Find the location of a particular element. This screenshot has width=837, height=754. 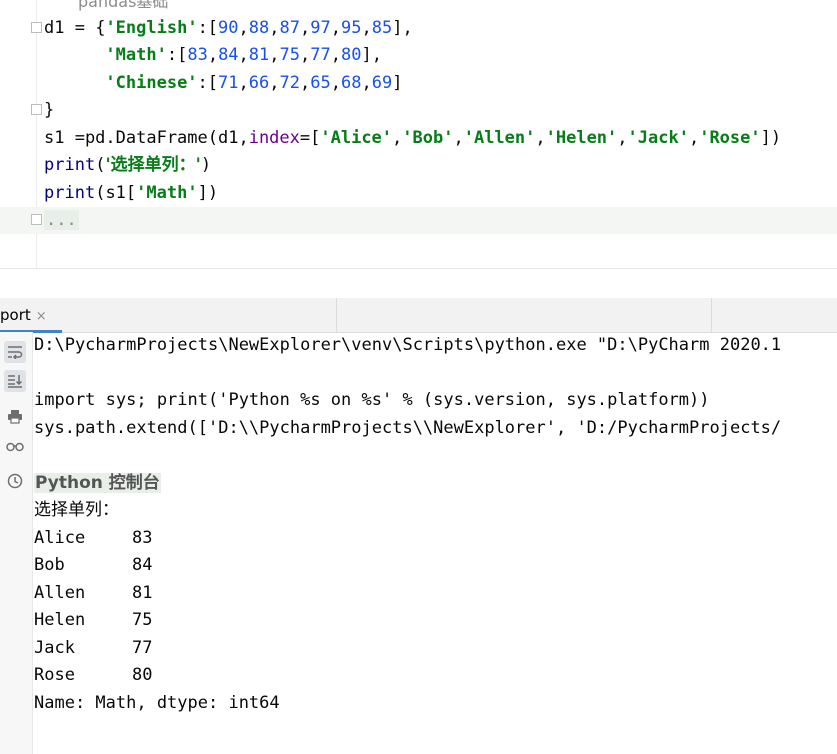

series-row: Jack 77 is located at coordinates (93, 648).